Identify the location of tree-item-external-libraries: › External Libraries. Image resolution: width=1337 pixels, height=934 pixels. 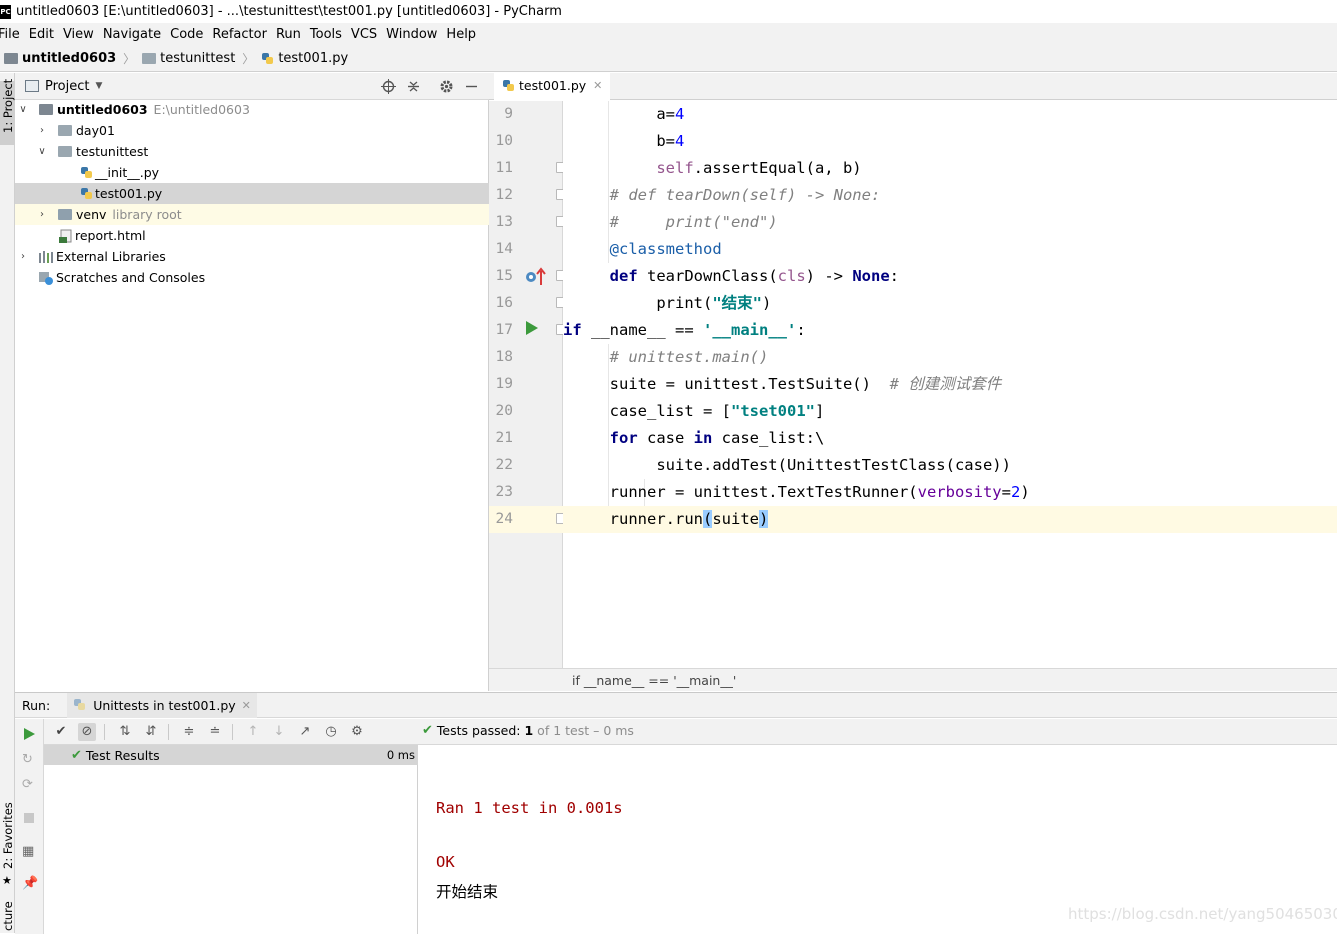
(252, 256).